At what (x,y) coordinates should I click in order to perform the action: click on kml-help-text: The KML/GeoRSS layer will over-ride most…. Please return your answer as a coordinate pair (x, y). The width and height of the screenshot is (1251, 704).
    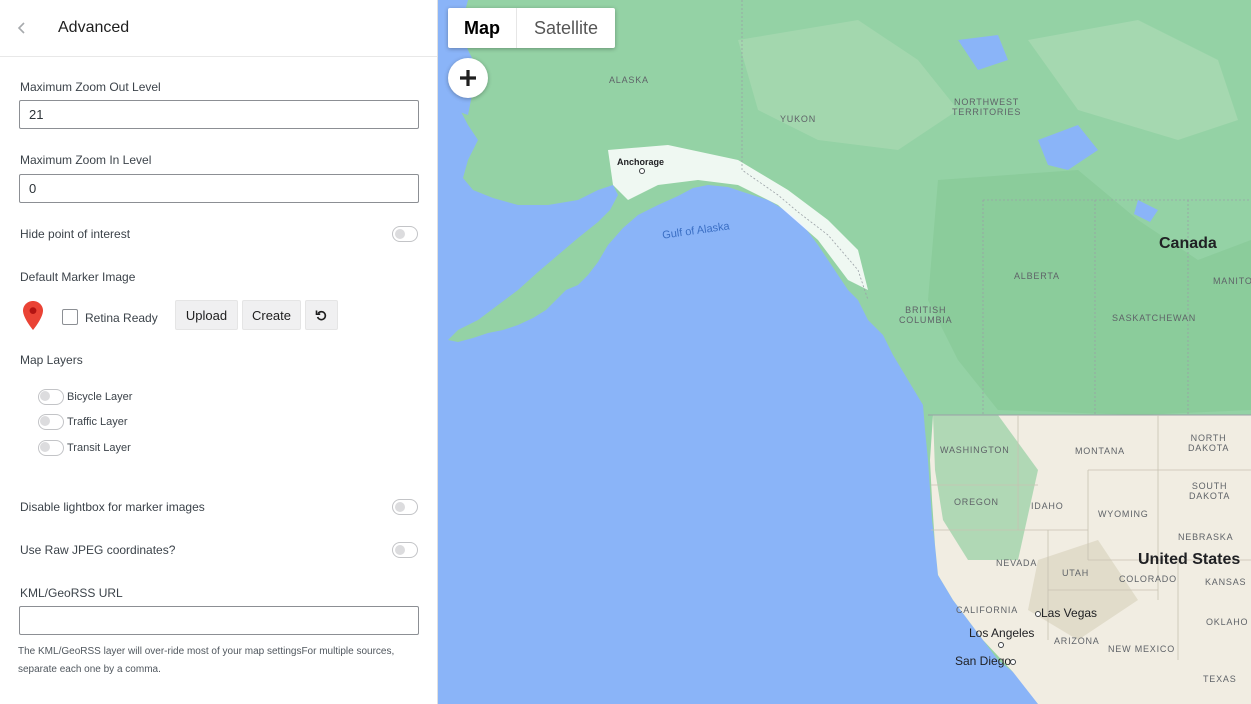
    Looking at the image, I should click on (208, 661).